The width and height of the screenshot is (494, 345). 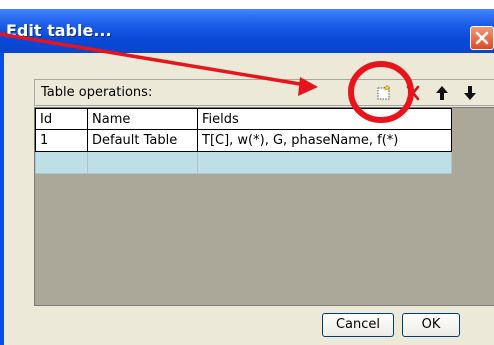 I want to click on new-row-placeholder, so click(x=243, y=162).